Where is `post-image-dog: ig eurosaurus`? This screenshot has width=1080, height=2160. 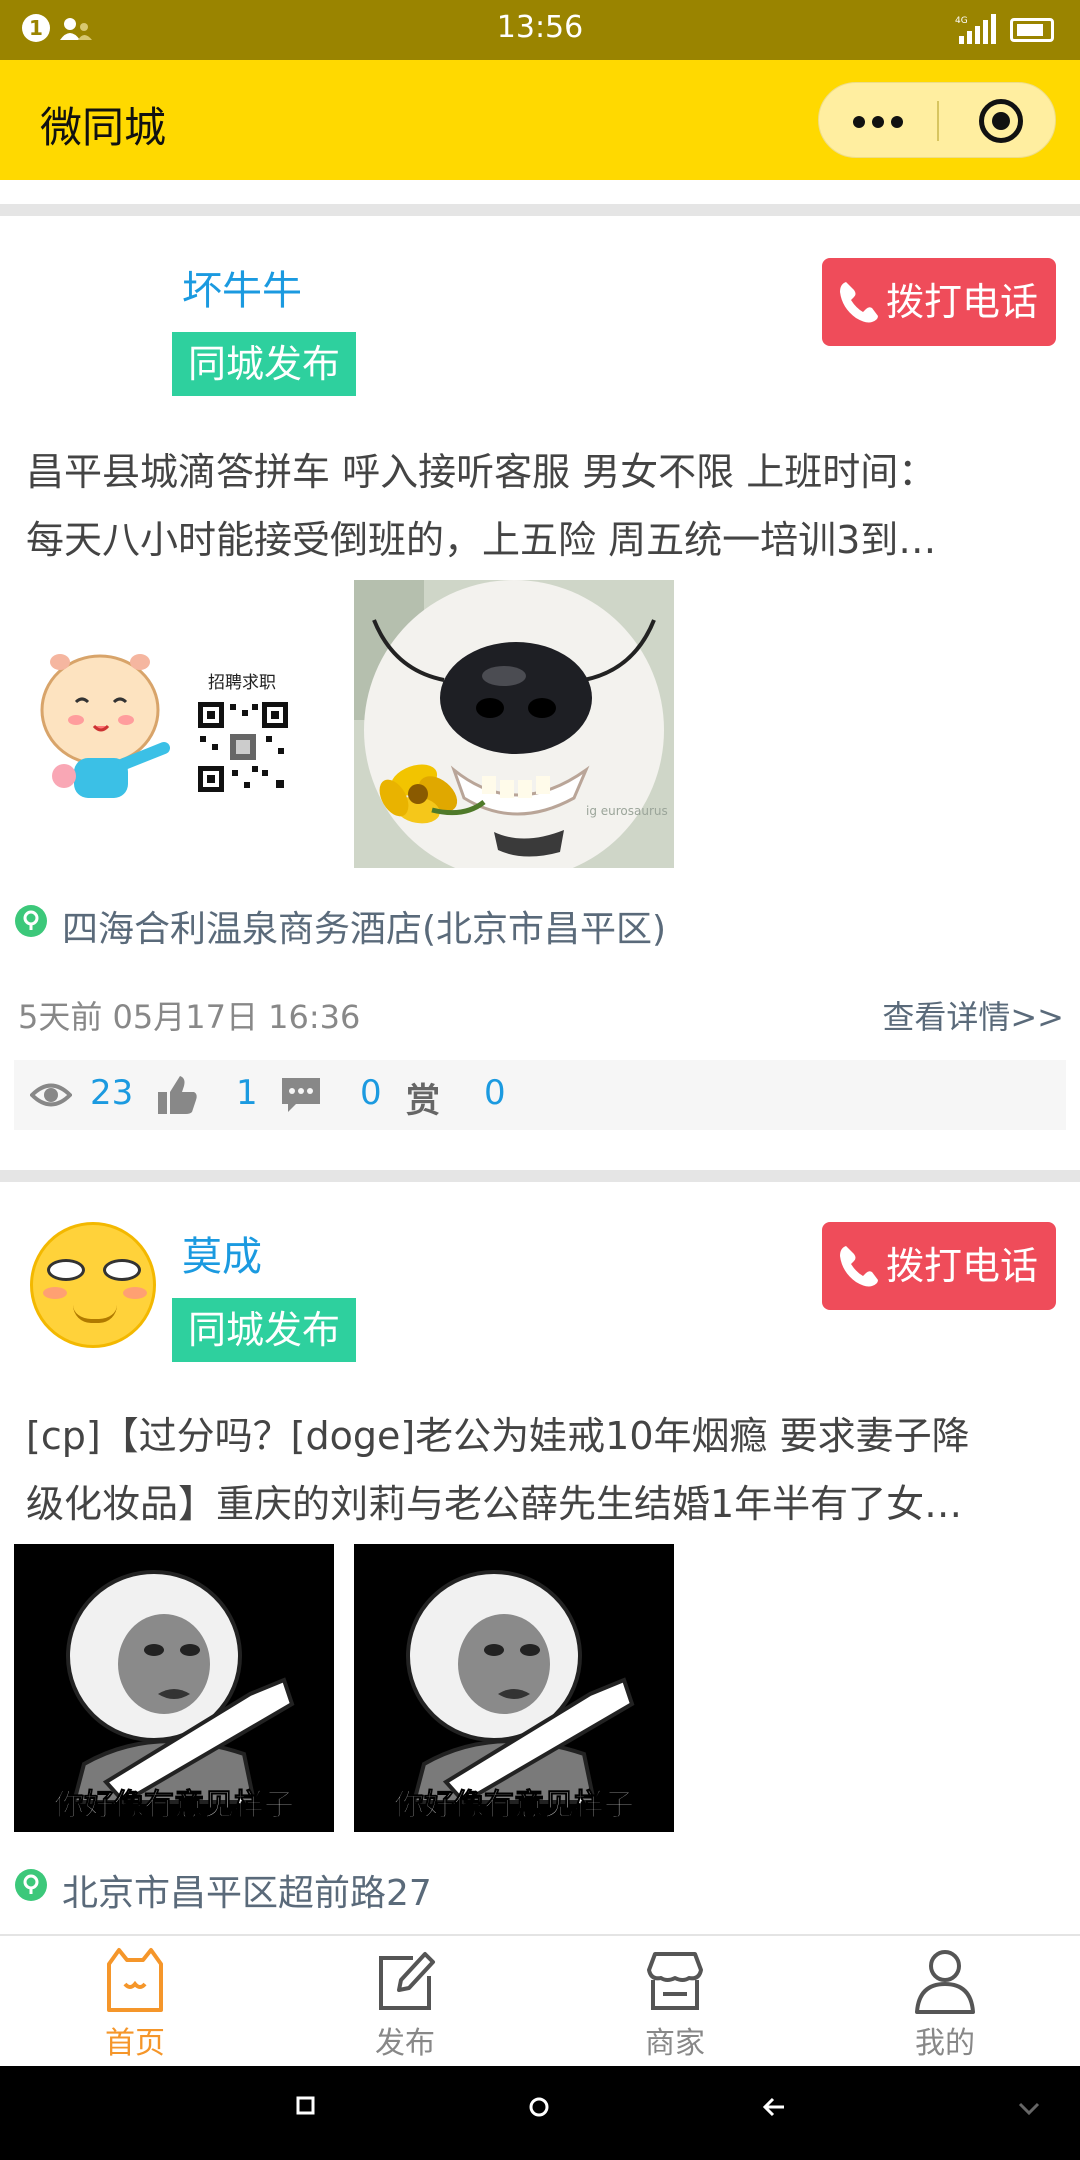 post-image-dog: ig eurosaurus is located at coordinates (514, 724).